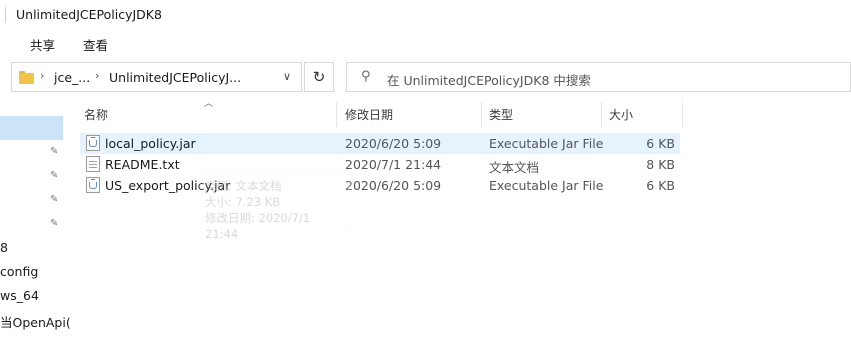  I want to click on nav-item: ws_64, so click(19, 295).